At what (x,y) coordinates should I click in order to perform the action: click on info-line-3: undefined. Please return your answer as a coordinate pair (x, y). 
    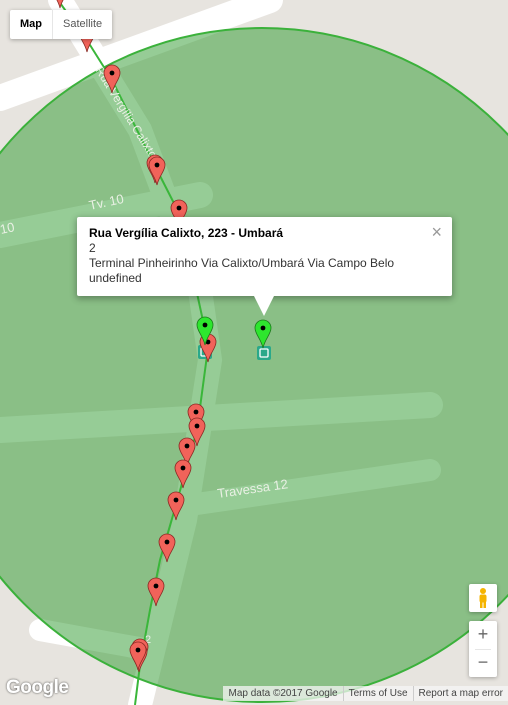
    Looking at the image, I should click on (115, 278).